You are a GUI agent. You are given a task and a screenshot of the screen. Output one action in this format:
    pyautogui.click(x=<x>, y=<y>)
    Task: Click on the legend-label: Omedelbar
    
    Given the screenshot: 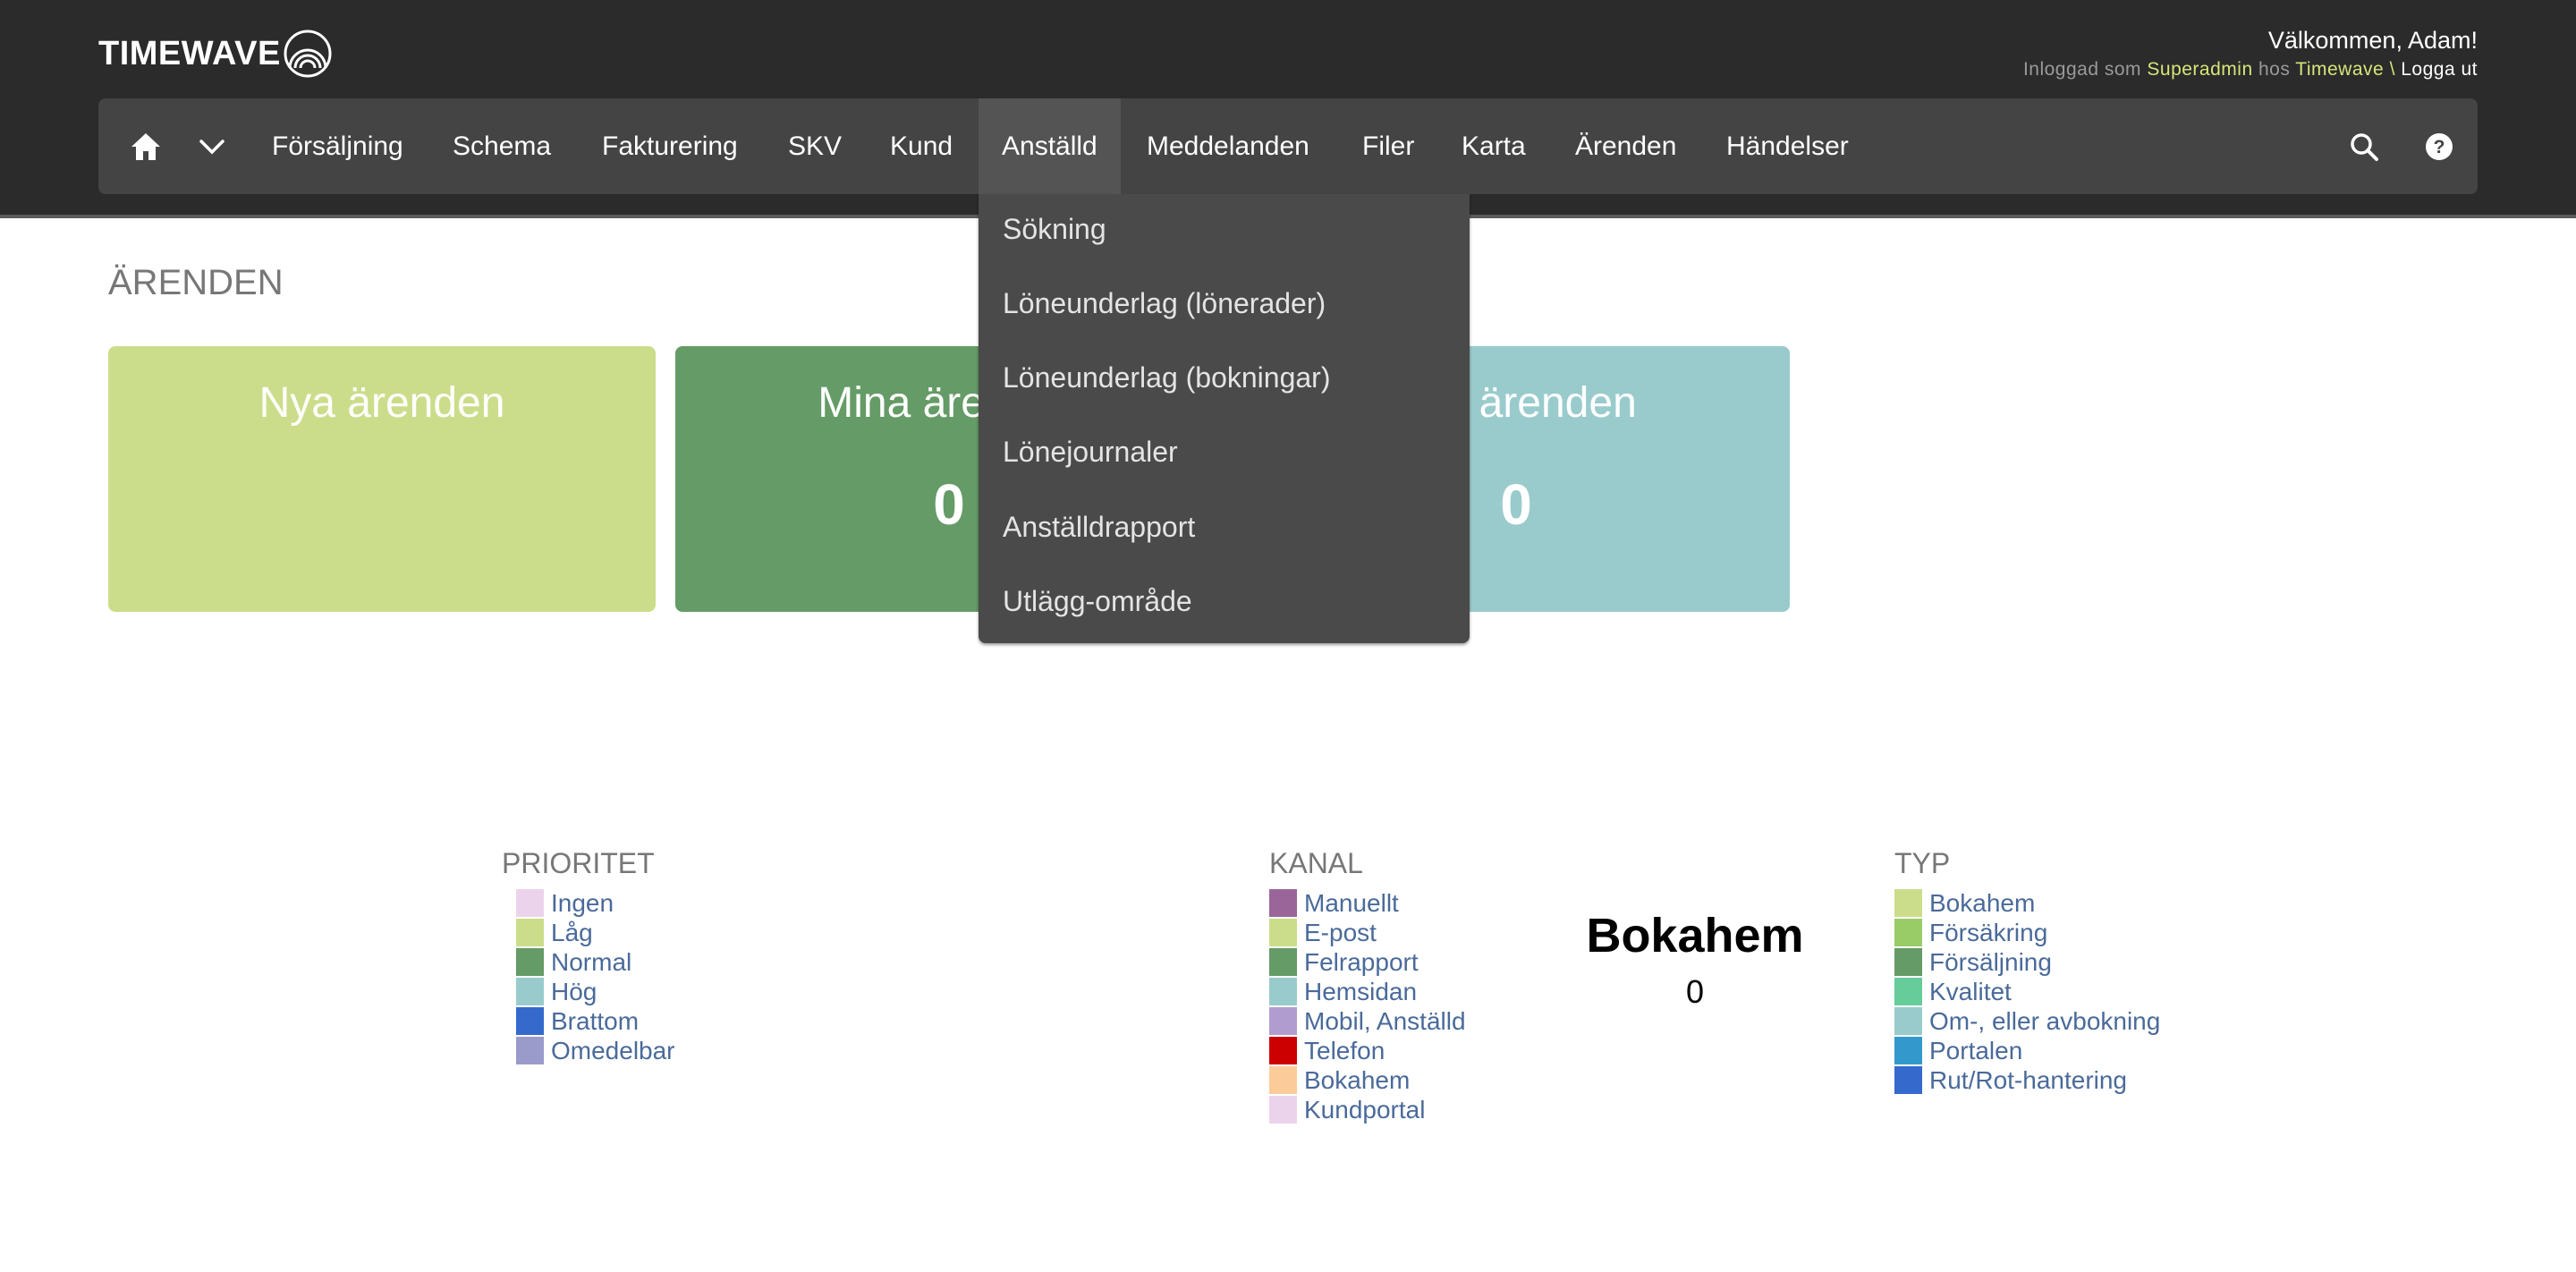 What is the action you would take?
    pyautogui.click(x=613, y=1051)
    